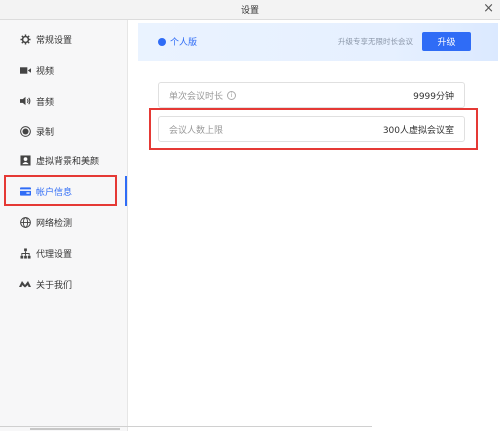  I want to click on sidebar-item-general: 常规设置, so click(45, 39).